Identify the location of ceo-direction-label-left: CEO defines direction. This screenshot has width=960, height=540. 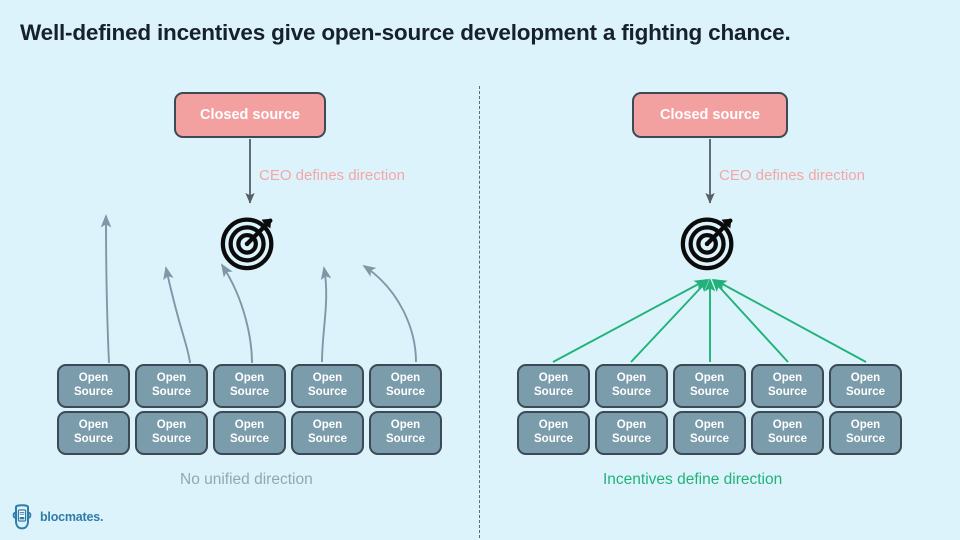
(332, 175).